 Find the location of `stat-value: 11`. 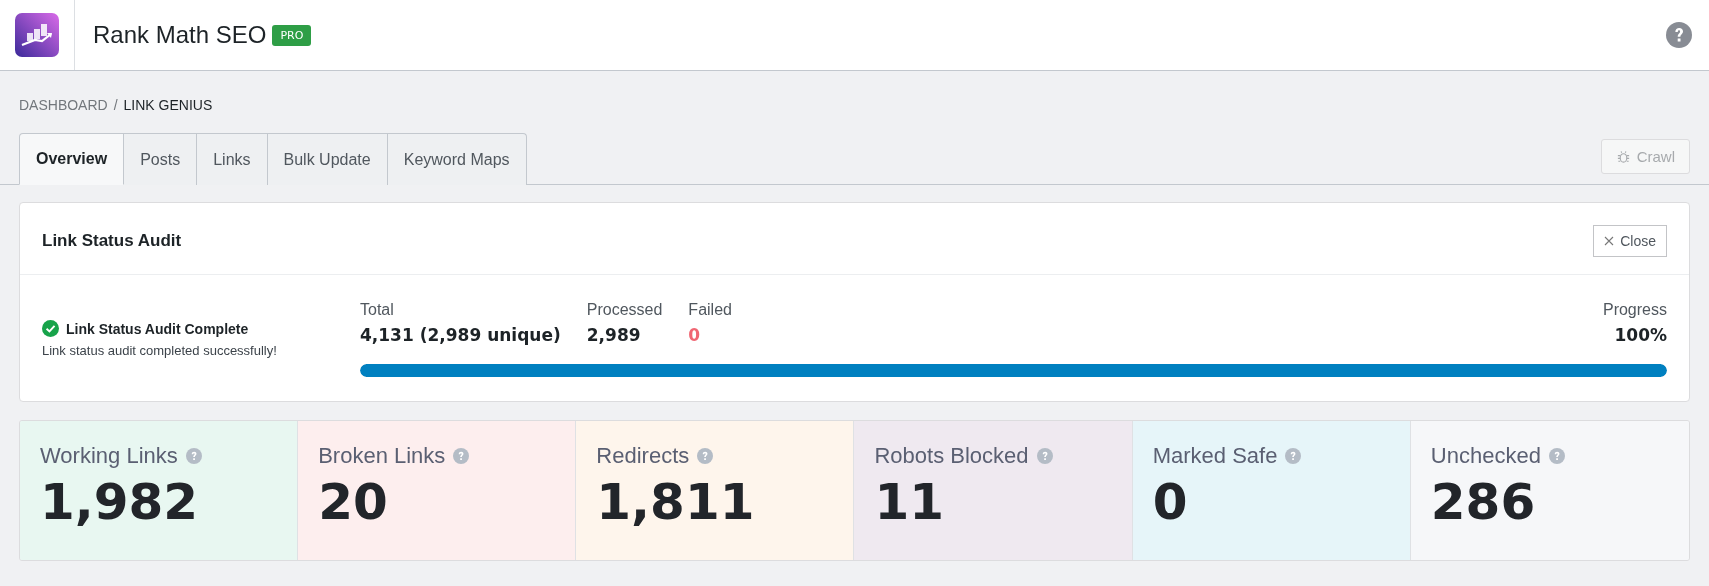

stat-value: 11 is located at coordinates (910, 502).